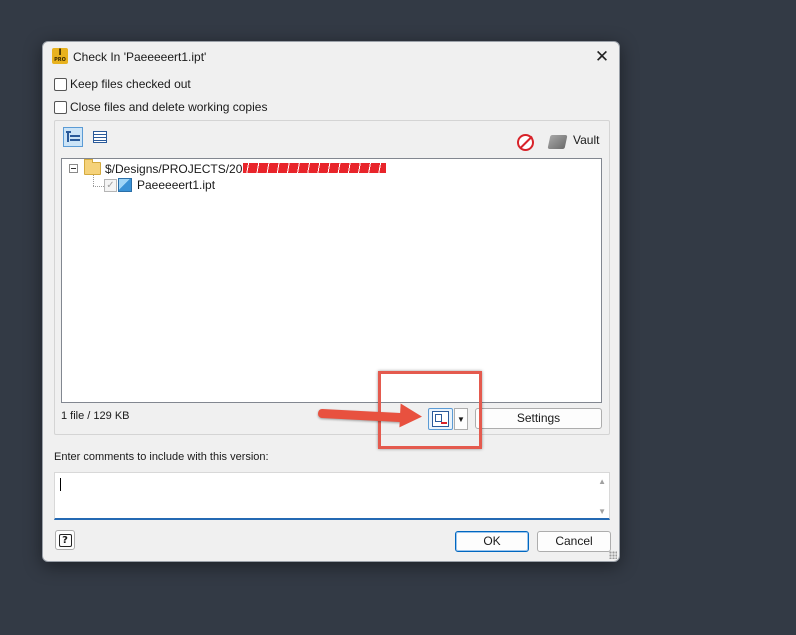 The height and width of the screenshot is (635, 796). I want to click on file-count-label: 1 file / 129 KB, so click(95, 416).